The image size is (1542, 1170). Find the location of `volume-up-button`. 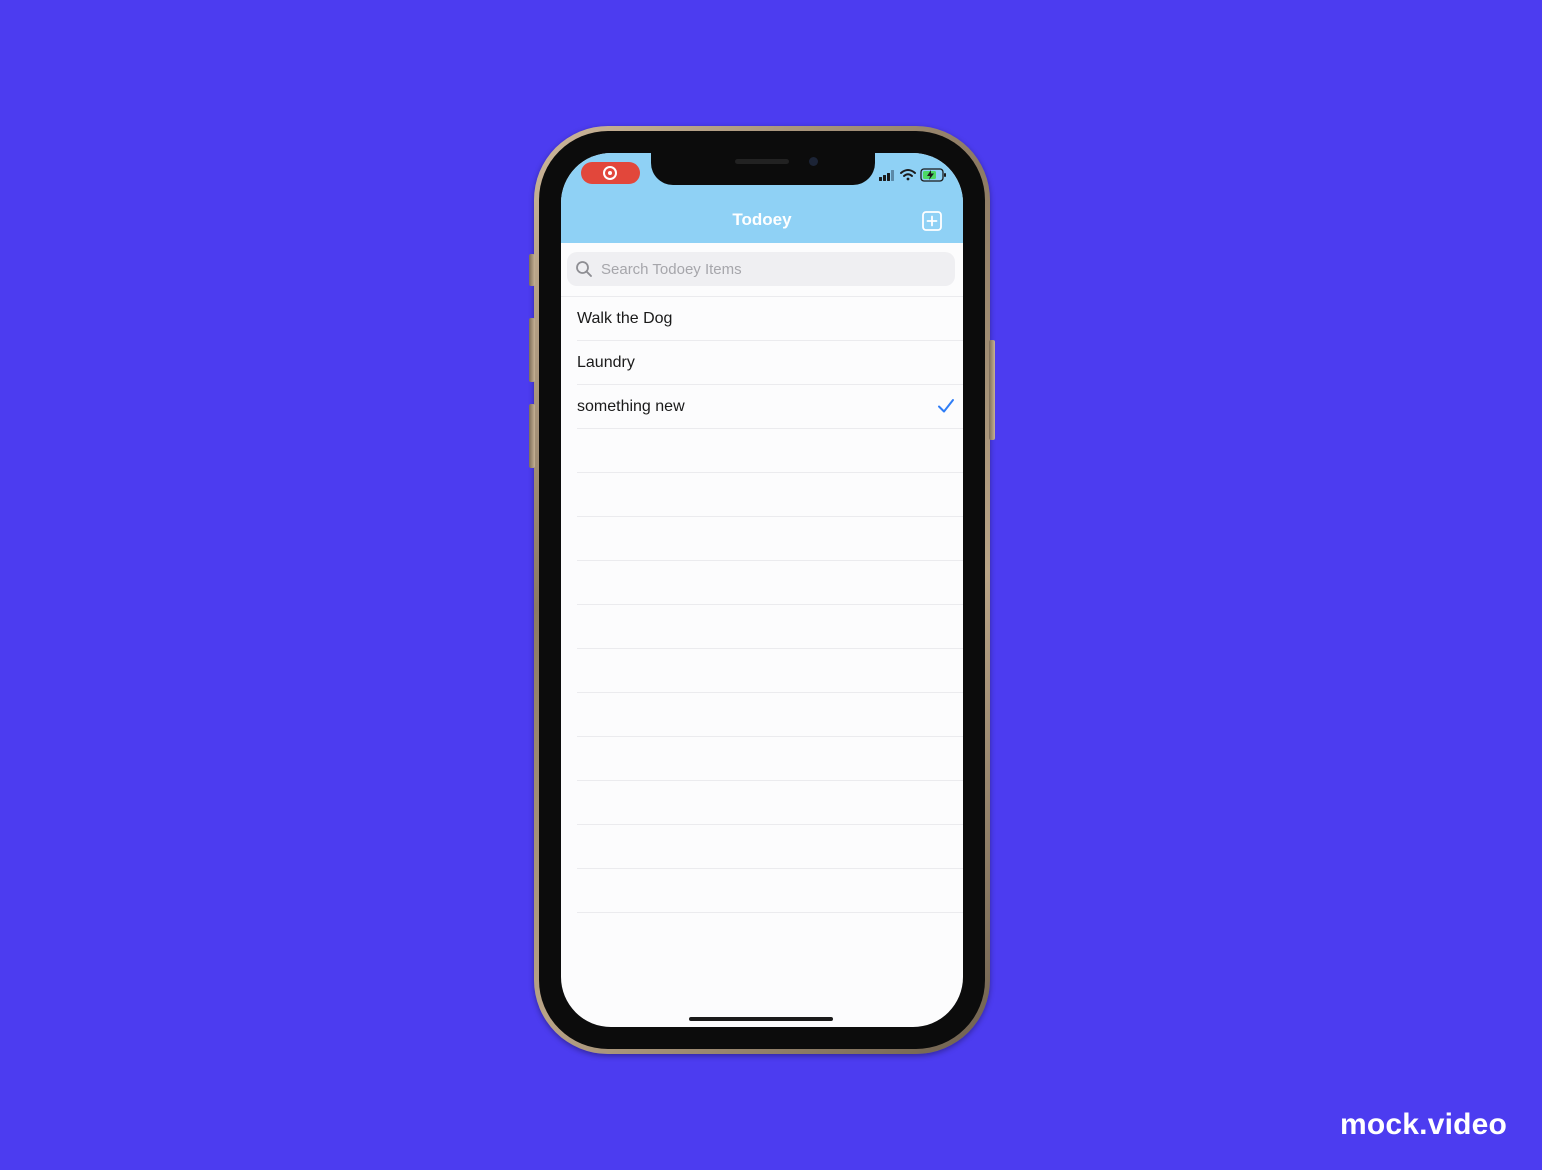

volume-up-button is located at coordinates (532, 350).